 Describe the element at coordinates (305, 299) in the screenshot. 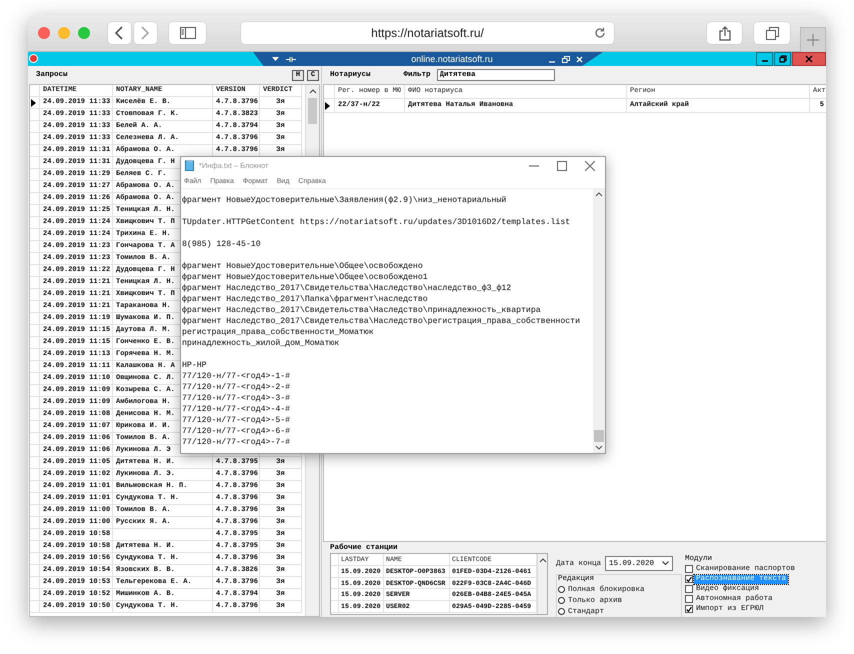

I see `text-line: фрагмент Наследство_2017\Папка\фрагмент\наследство` at that location.